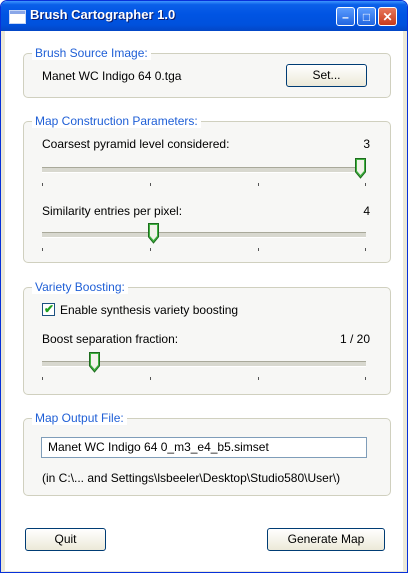  I want to click on coarsest-label: Coarsest pyramid level considered:, so click(136, 144).